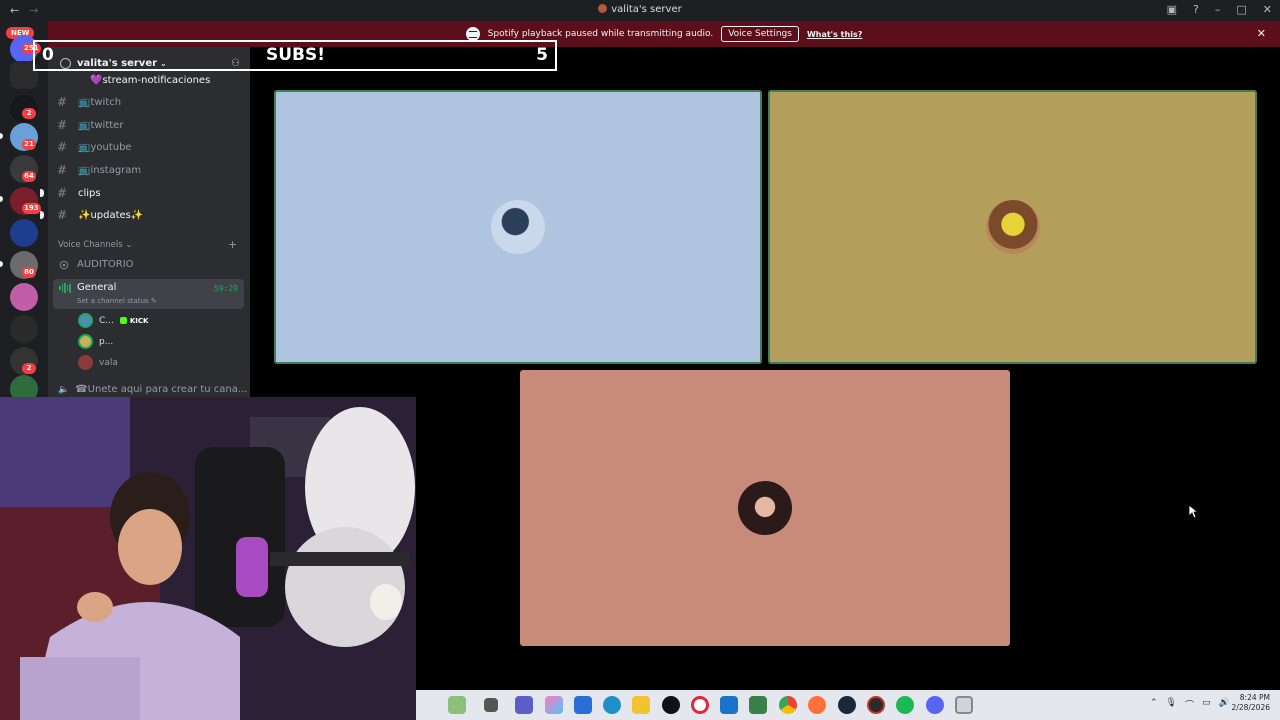 Image resolution: width=1280 pixels, height=720 pixels. Describe the element at coordinates (142, 102) in the screenshot. I see `channel-twitch: # 📺twitch` at that location.